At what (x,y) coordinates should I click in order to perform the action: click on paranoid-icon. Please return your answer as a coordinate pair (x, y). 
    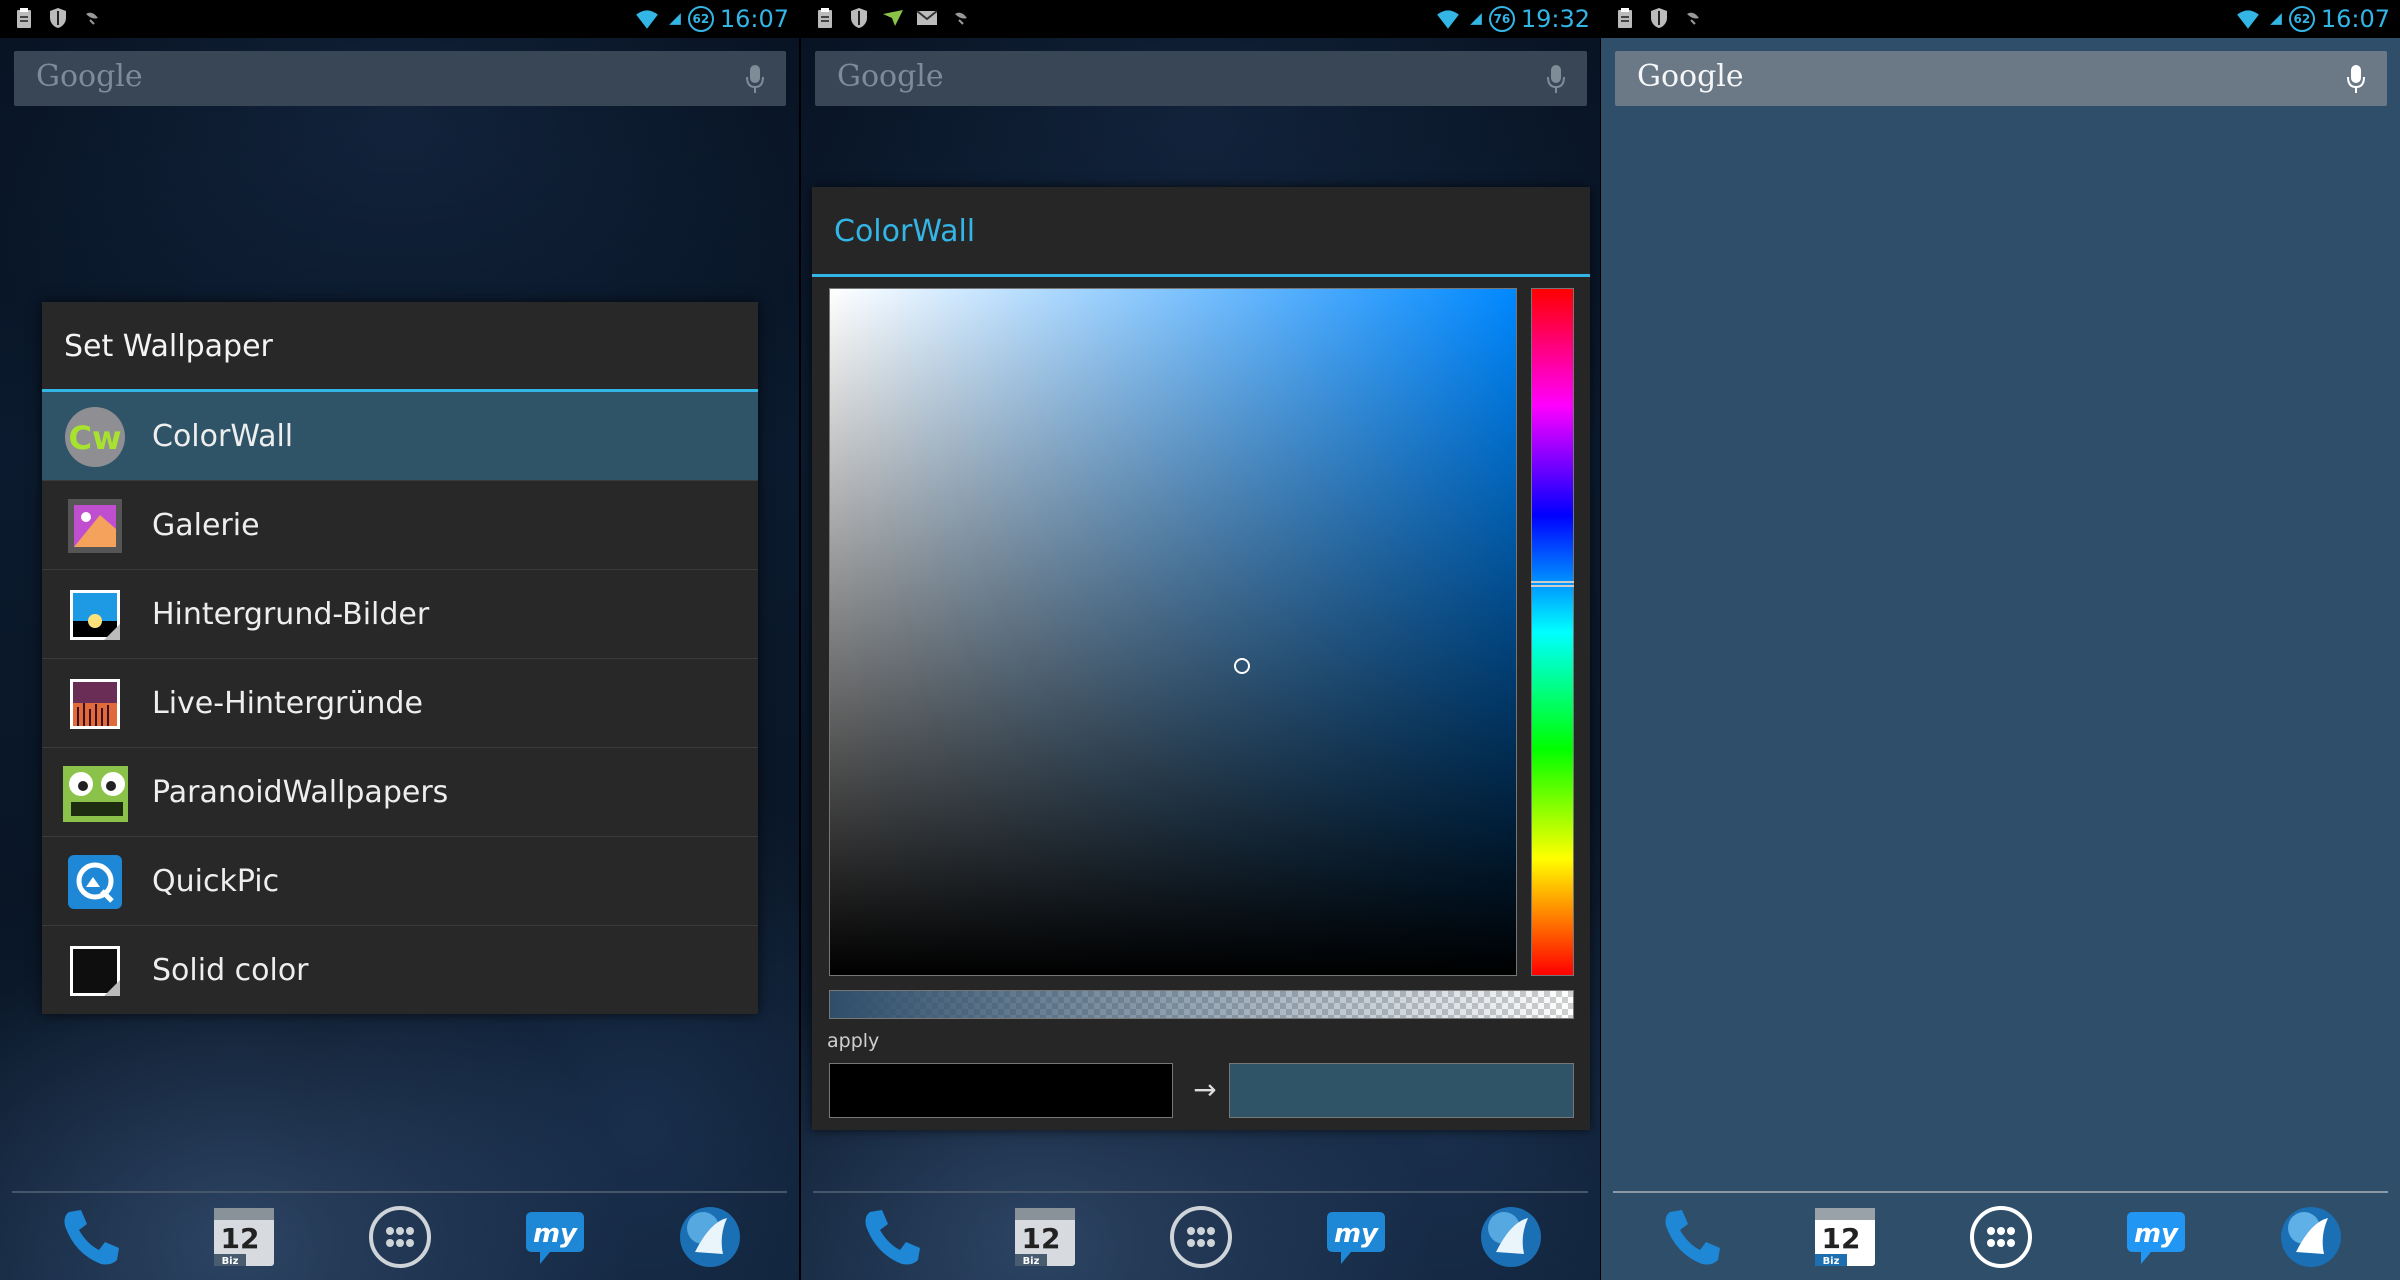
    Looking at the image, I should click on (95, 794).